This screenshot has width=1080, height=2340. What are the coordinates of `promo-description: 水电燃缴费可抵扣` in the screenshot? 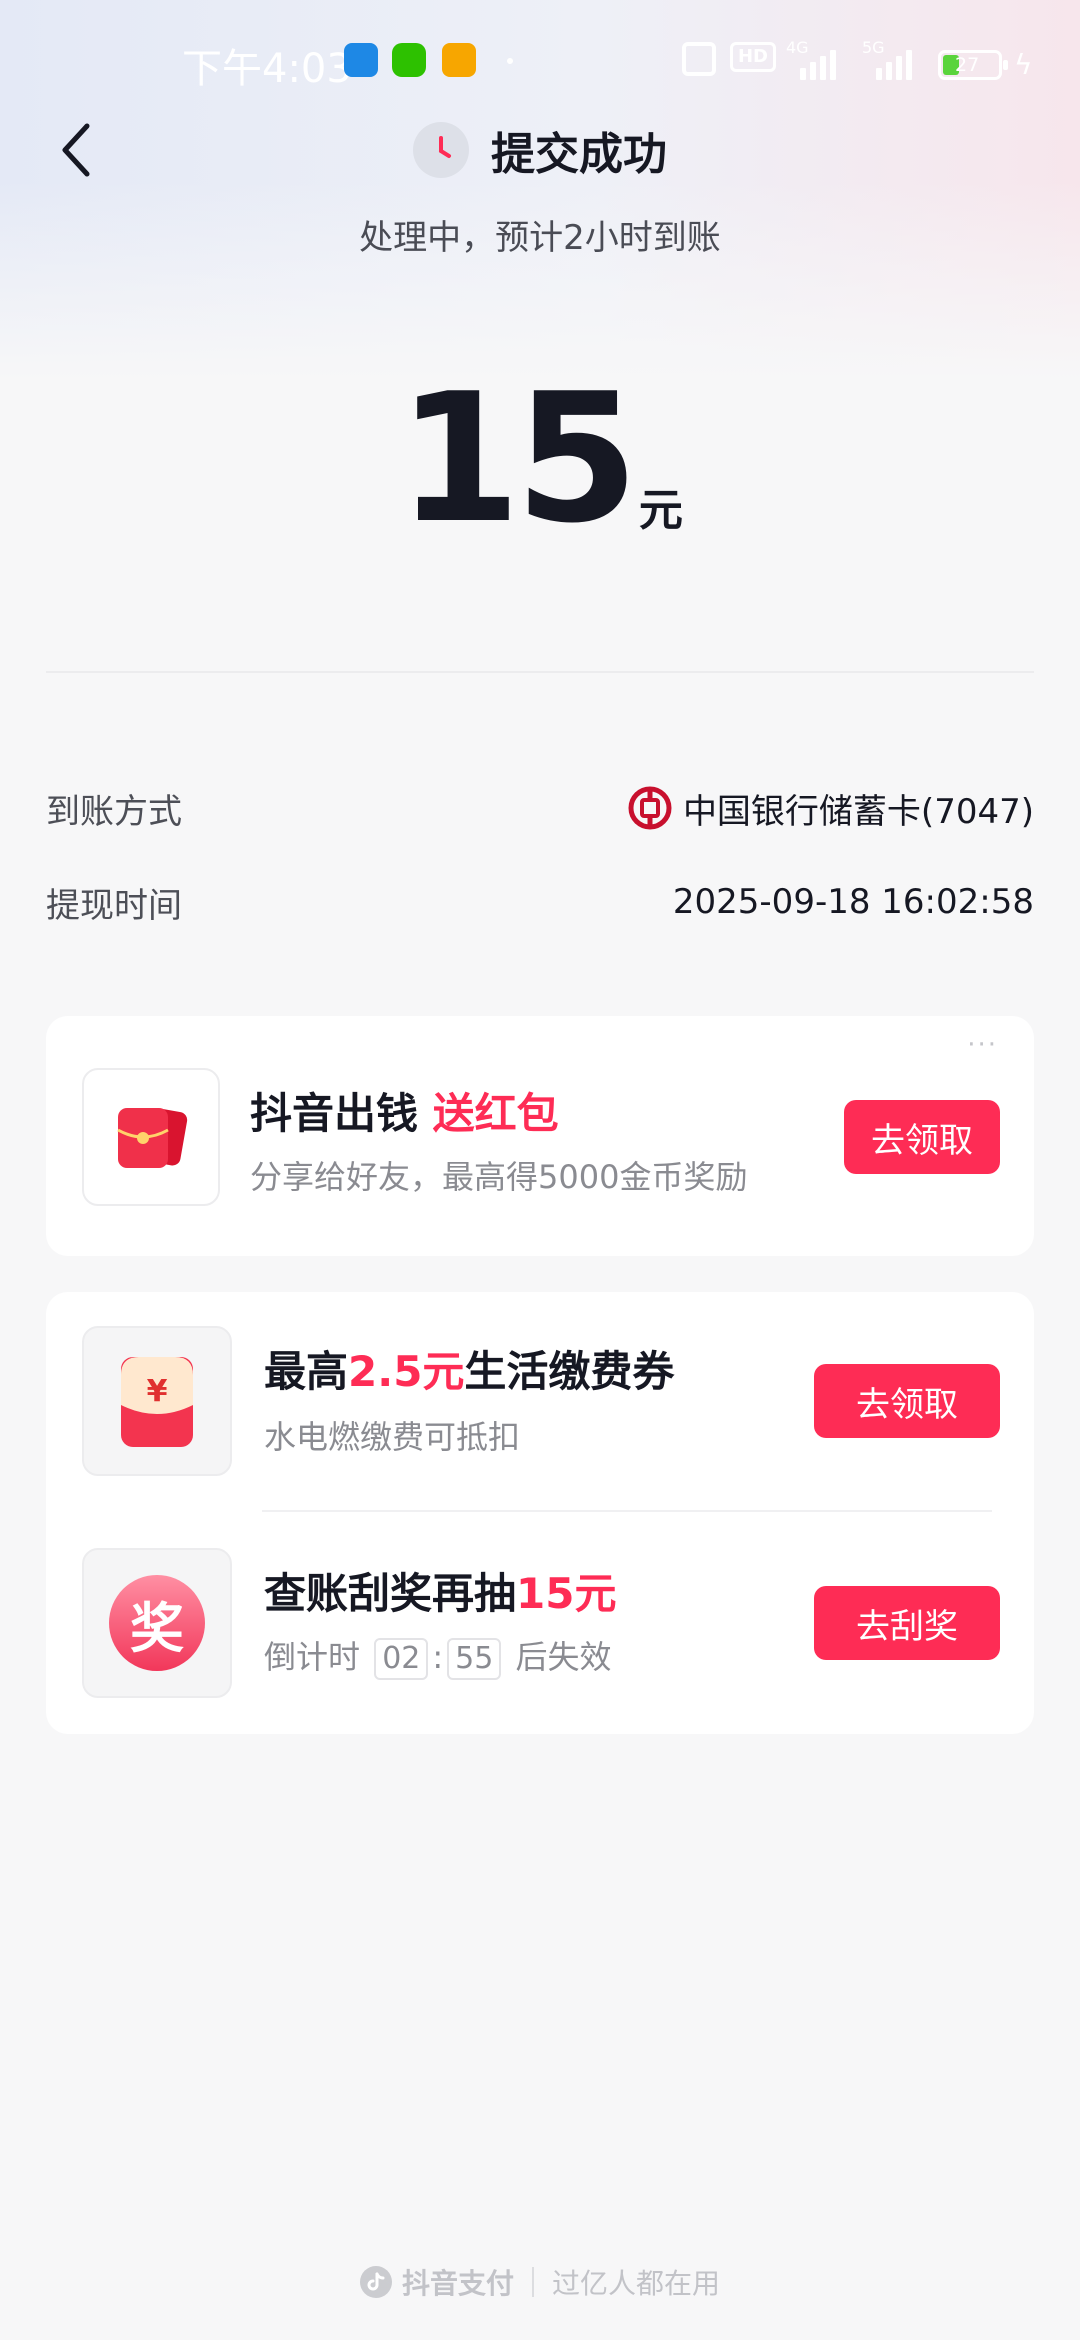 It's located at (392, 1437).